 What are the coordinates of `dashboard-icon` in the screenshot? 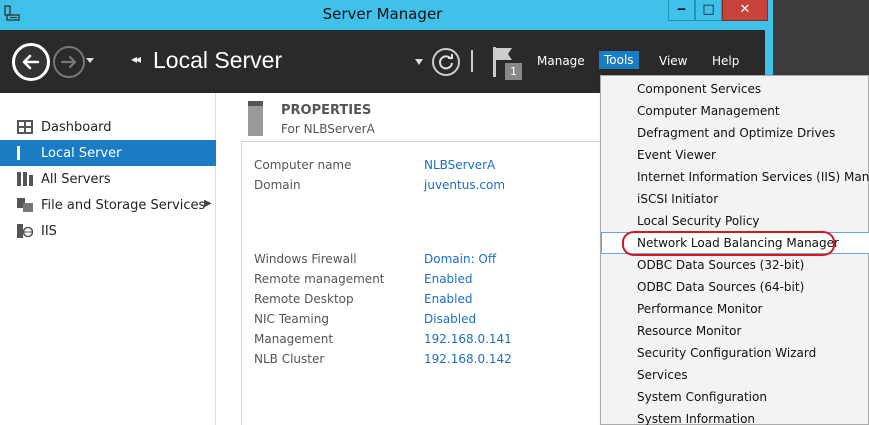 It's located at (25, 127).